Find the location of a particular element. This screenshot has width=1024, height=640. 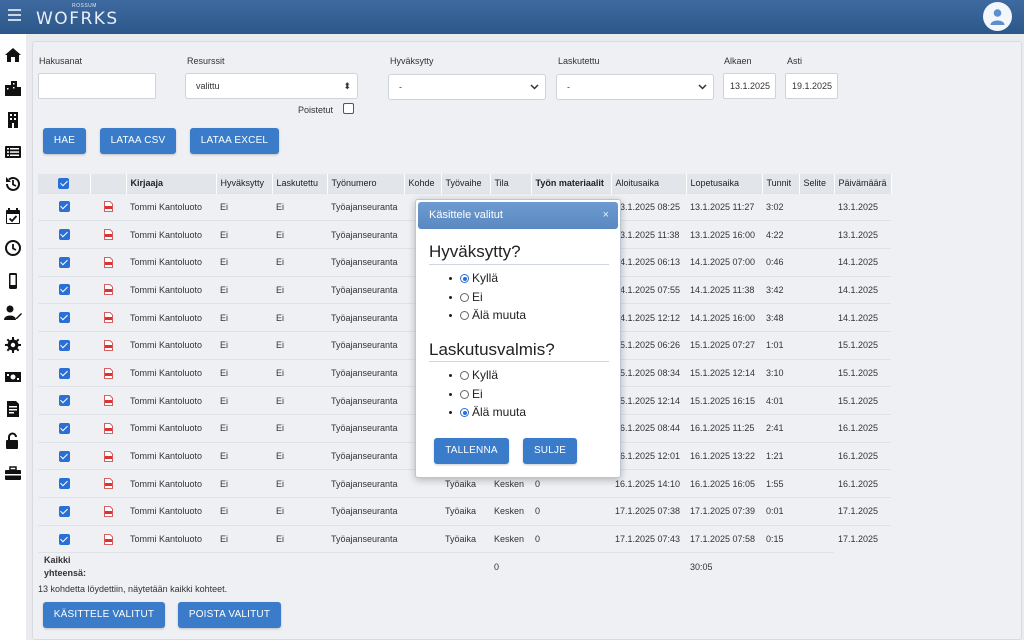

asti-input: 19.1.2025 is located at coordinates (811, 86).